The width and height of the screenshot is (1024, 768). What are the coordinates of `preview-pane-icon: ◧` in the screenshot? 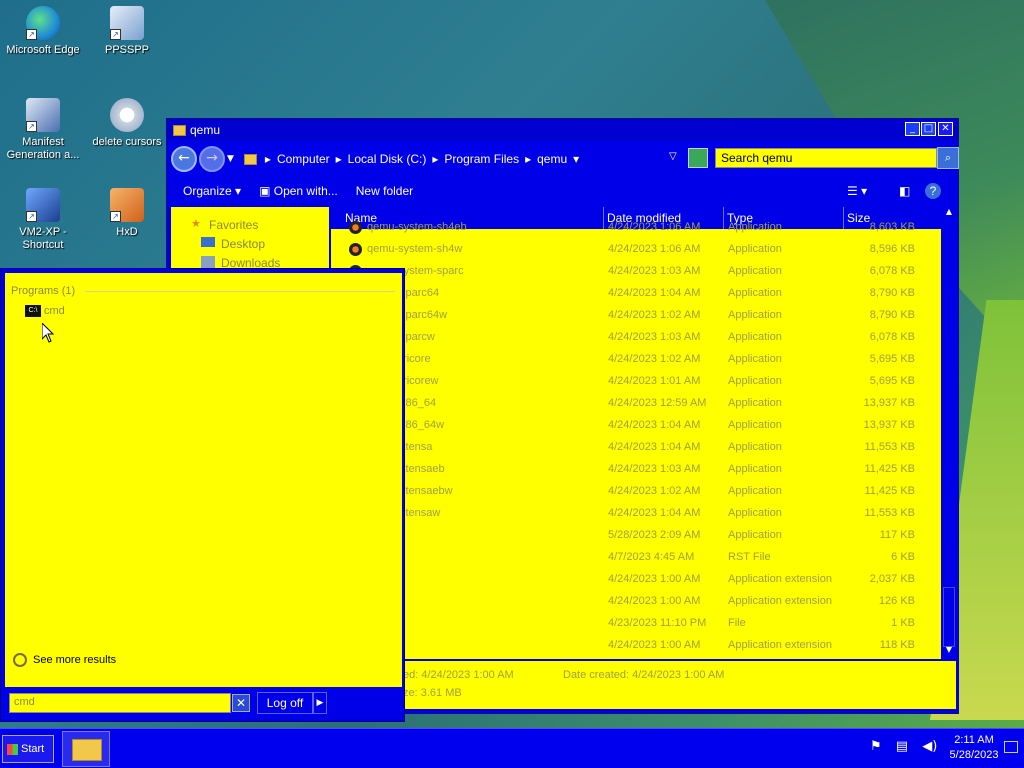 It's located at (904, 191).